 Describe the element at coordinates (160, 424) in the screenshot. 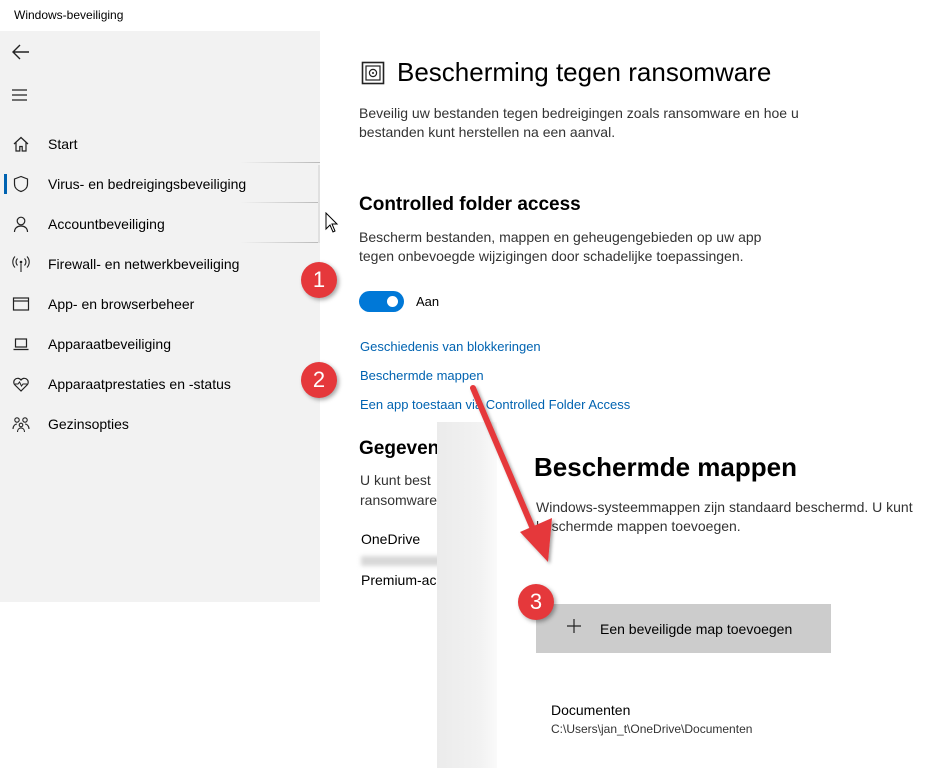

I see `sidebar-item-family: Gezinsopties` at that location.